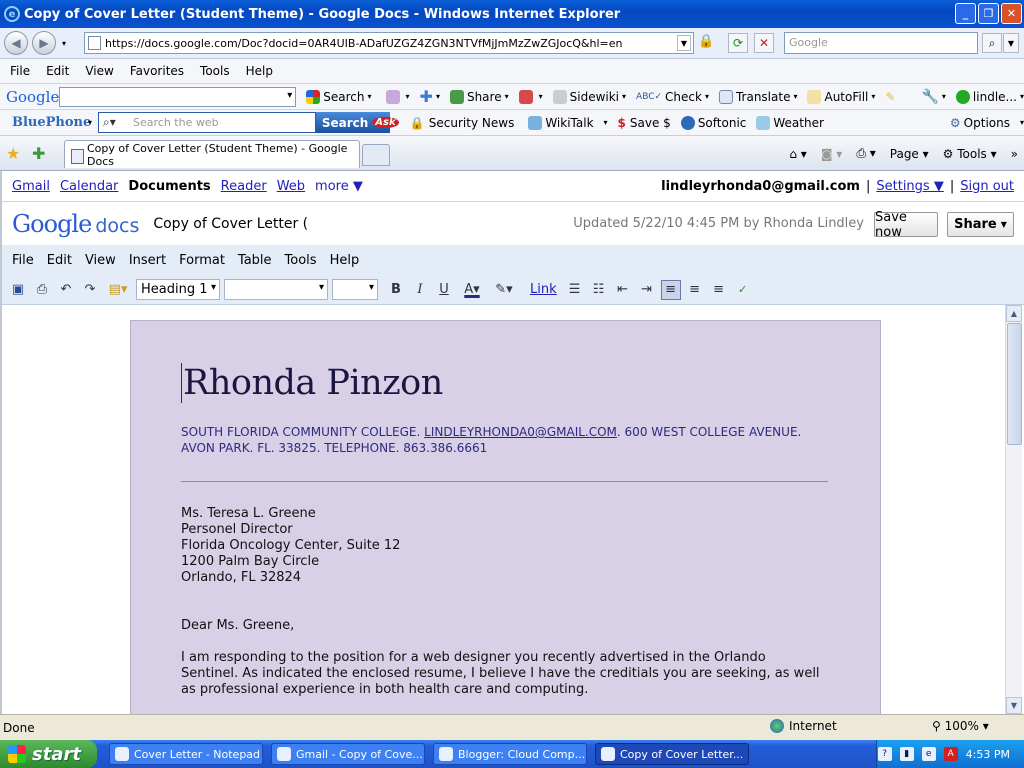 The image size is (1024, 768). I want to click on wikitalk-button: WikiTalk ▾, so click(568, 122).